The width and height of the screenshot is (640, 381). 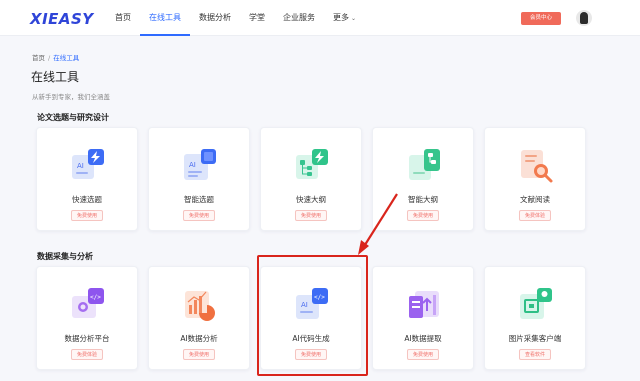 What do you see at coordinates (541, 18) in the screenshot?
I see `vip-center-button: 会员中心` at bounding box center [541, 18].